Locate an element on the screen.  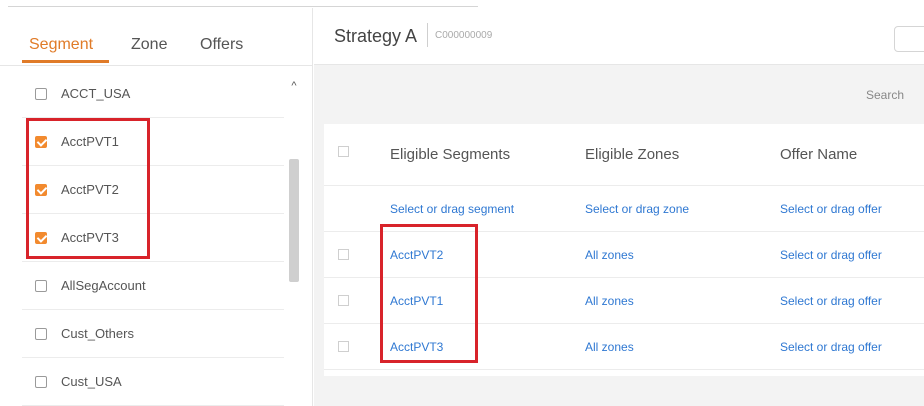
panel-tabs: Segment Zone Offers is located at coordinates (156, 37).